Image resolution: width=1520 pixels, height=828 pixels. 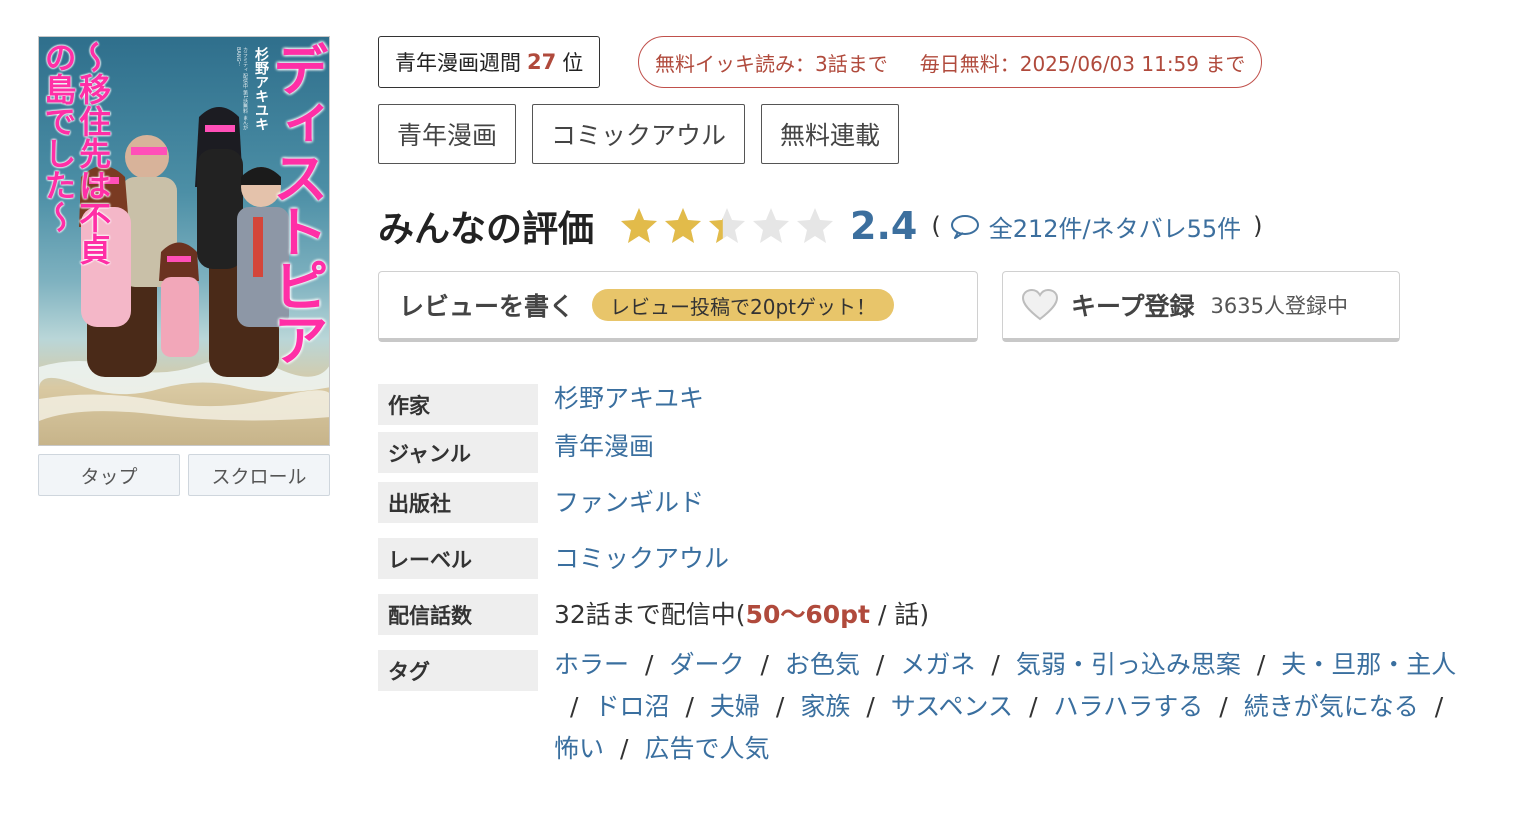 I want to click on tag-link: 家族, so click(x=825, y=707).